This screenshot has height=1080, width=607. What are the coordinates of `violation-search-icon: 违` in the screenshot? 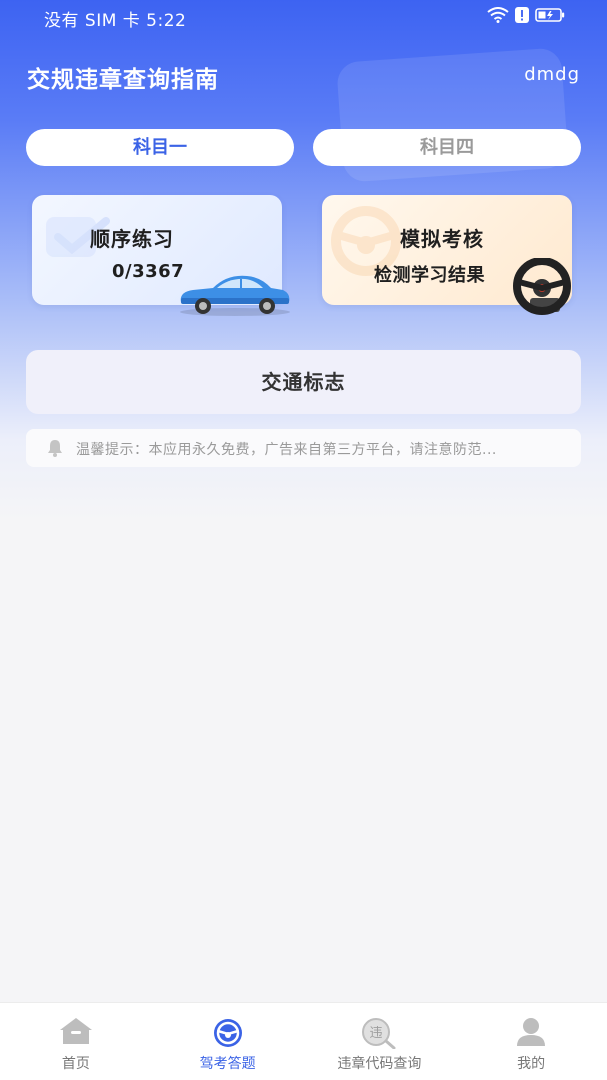 It's located at (379, 1033).